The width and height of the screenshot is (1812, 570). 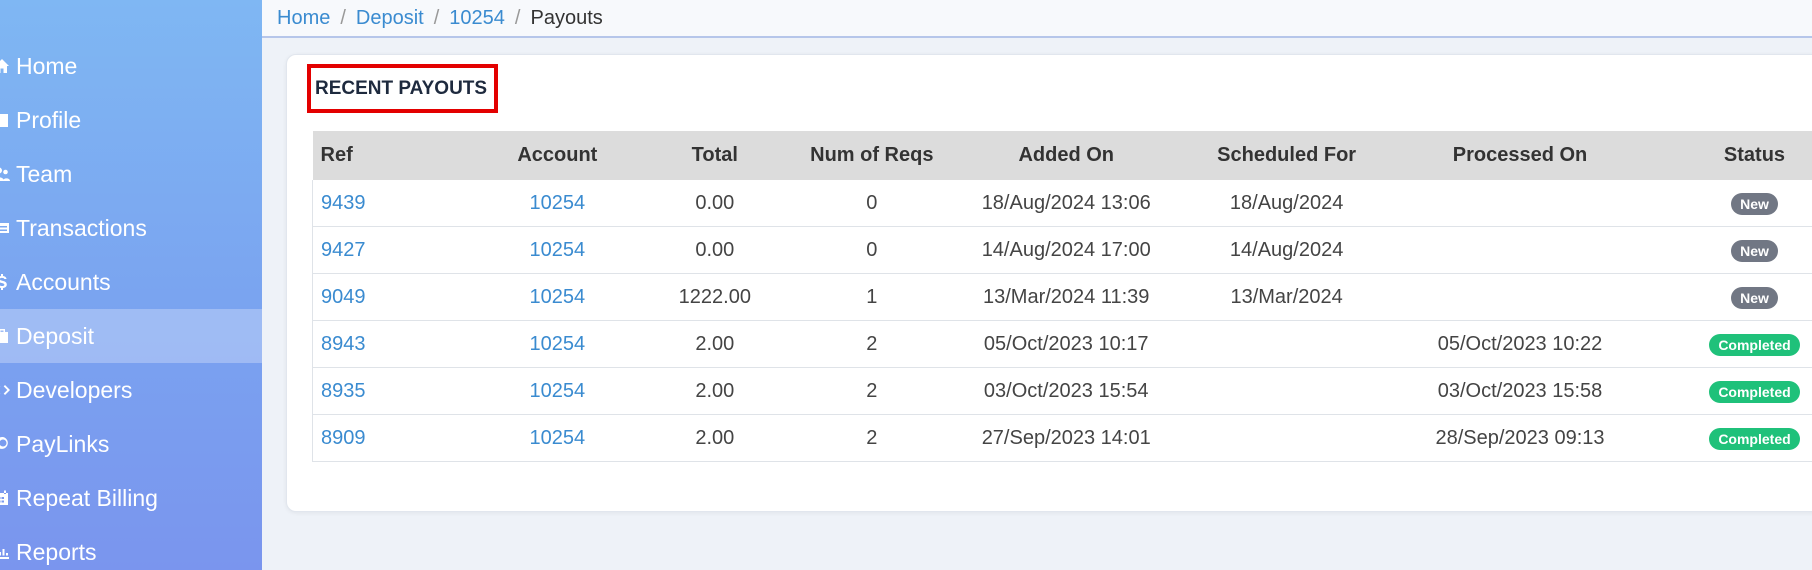 I want to click on sidebar-item-repeat-billing: Repeat Billing, so click(x=131, y=498).